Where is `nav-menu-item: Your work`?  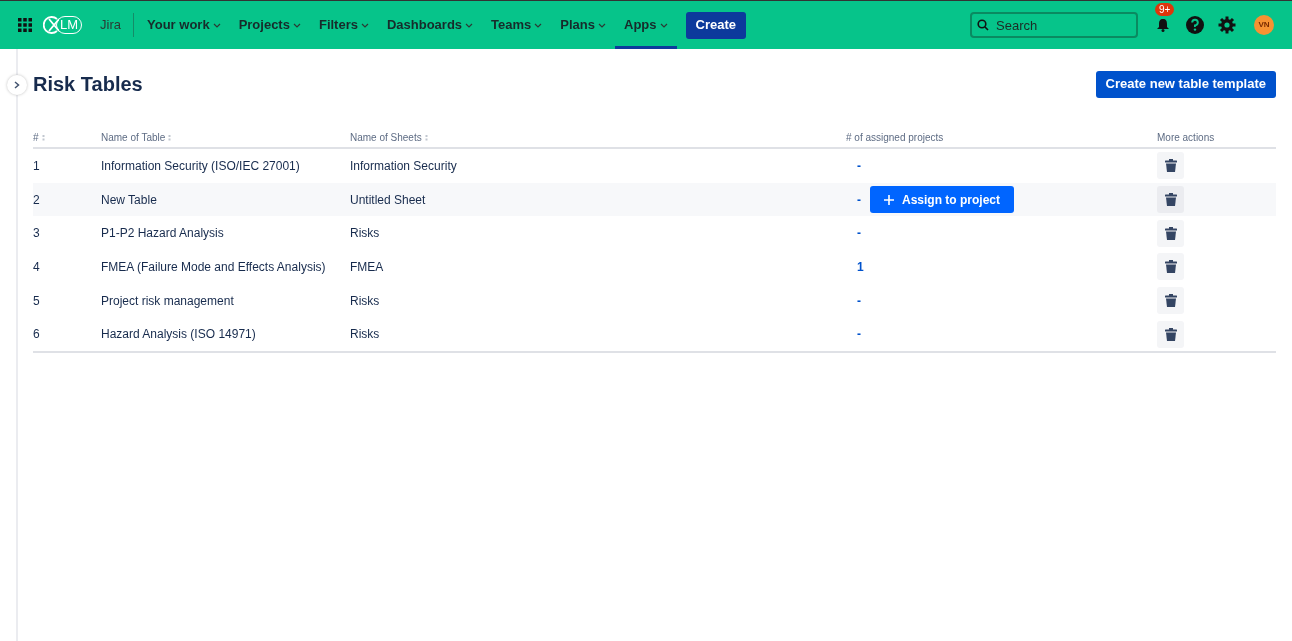
nav-menu-item: Your work is located at coordinates (184, 25).